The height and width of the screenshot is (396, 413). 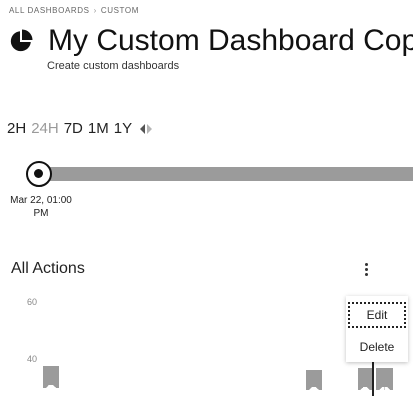 I want to click on page-subtitle: Create custom dashboards, so click(x=113, y=66).